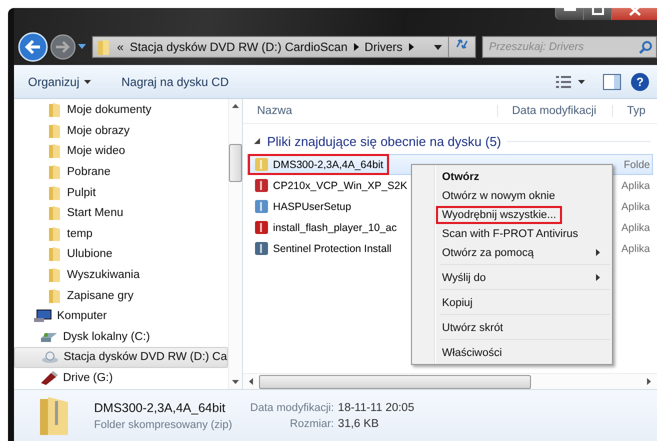 The height and width of the screenshot is (441, 657). Describe the element at coordinates (82, 47) in the screenshot. I see `history-caret-icon` at that location.